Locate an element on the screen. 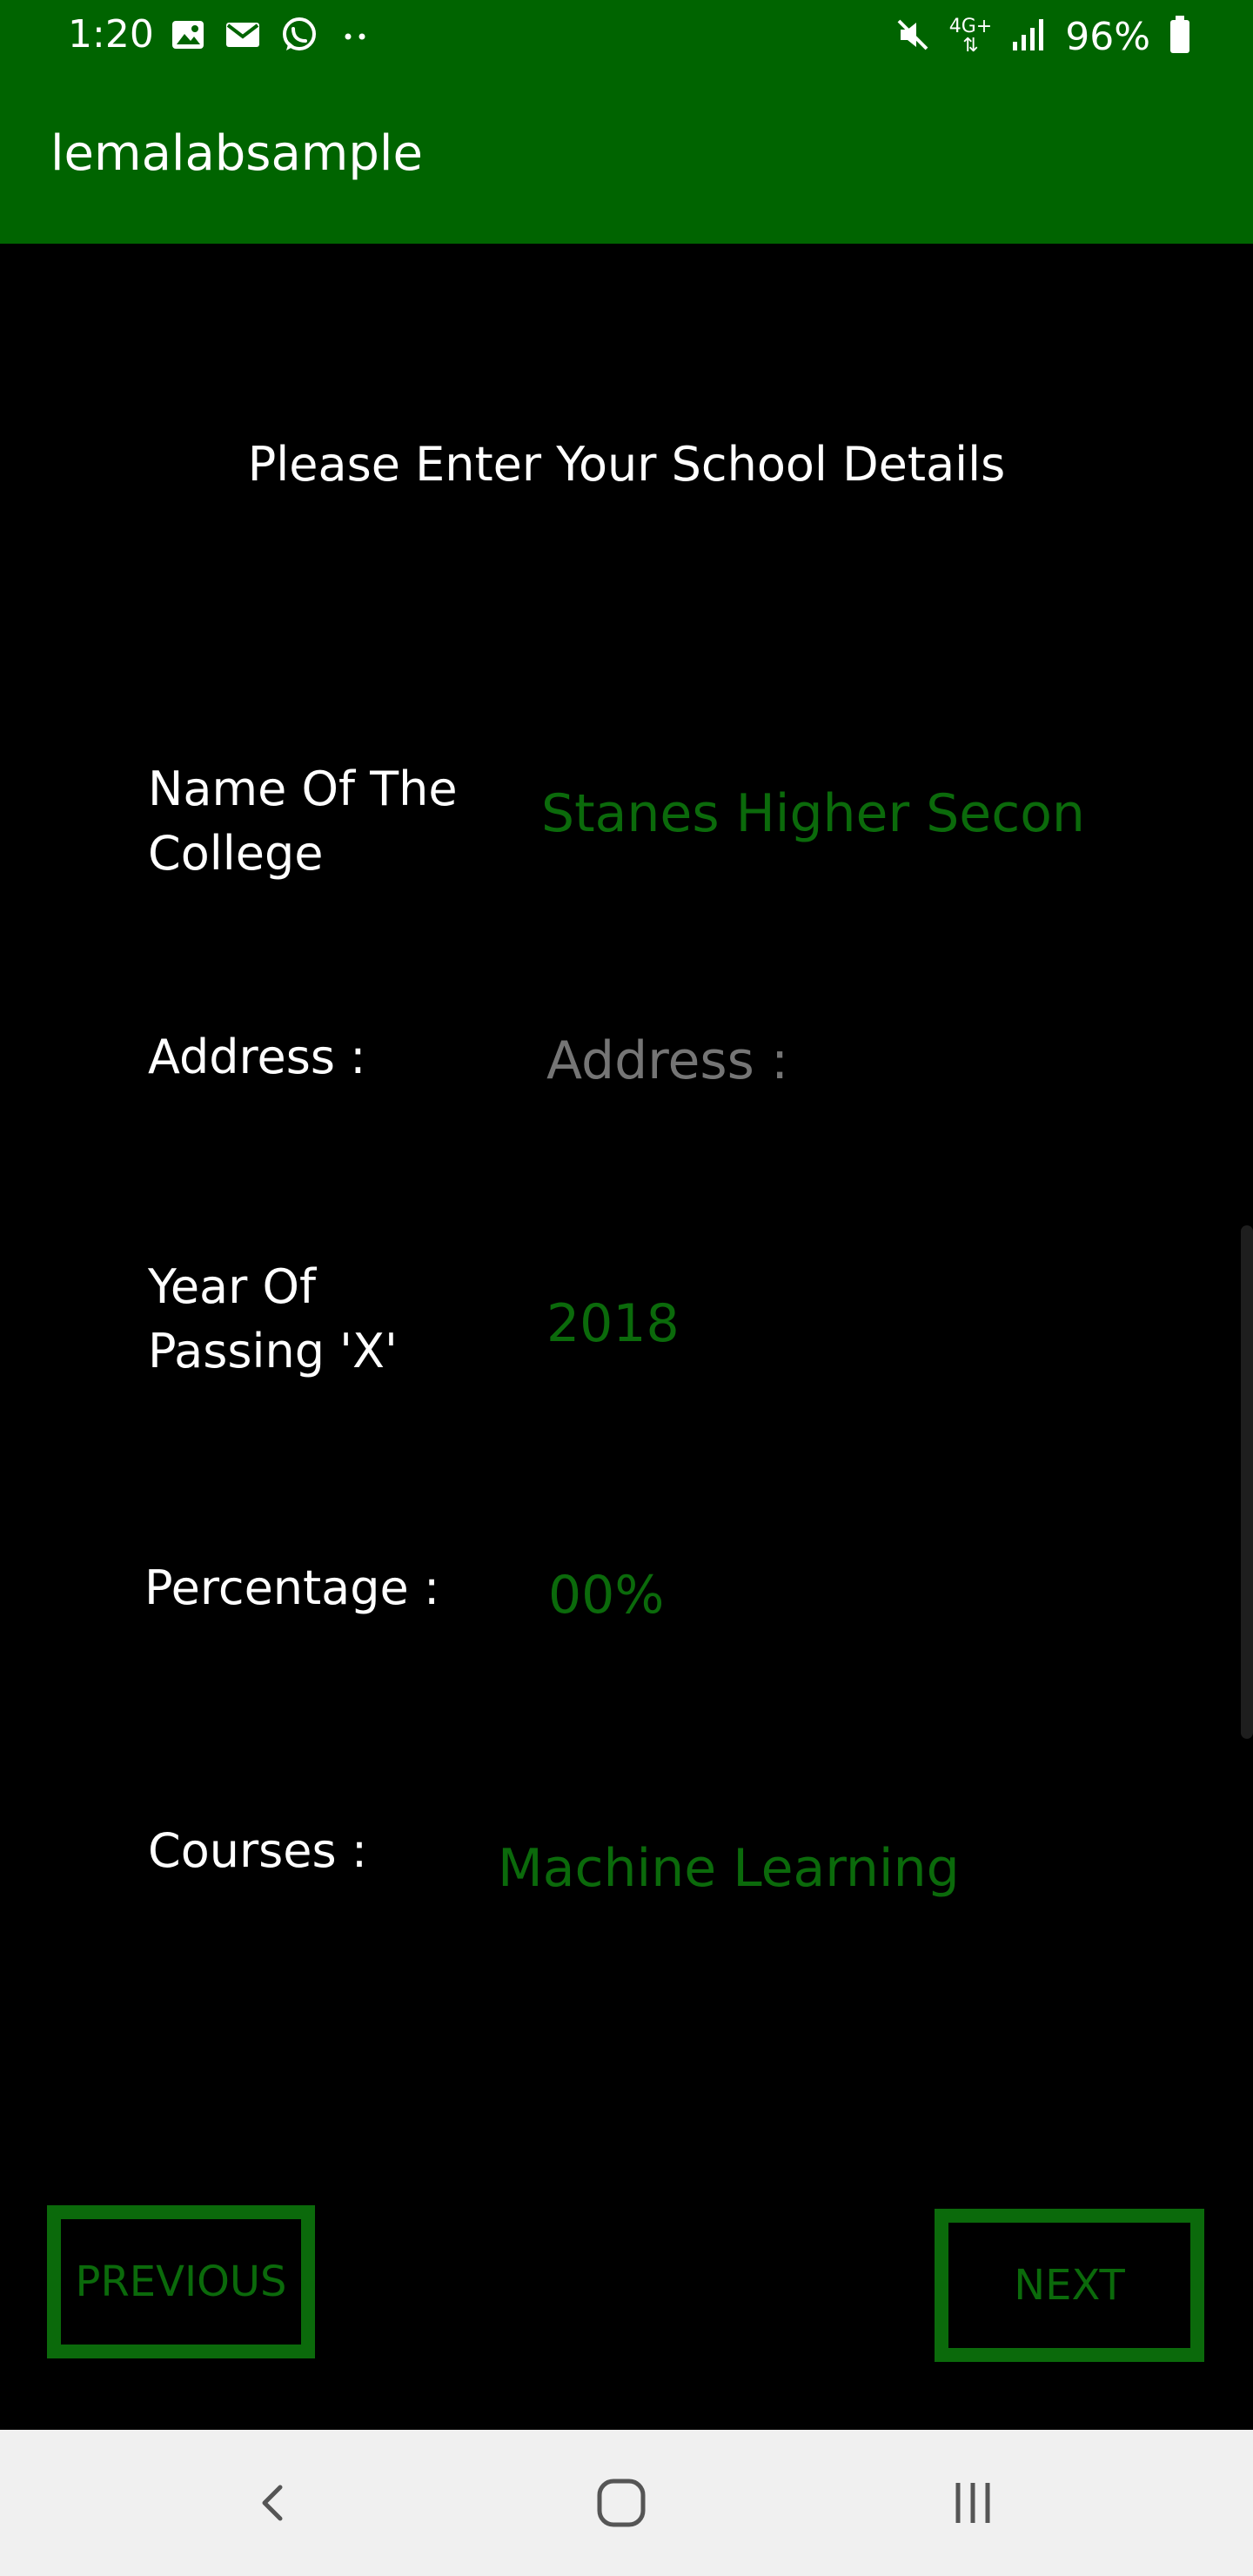 This screenshot has height=2576, width=1253. signal-icon is located at coordinates (1028, 37).